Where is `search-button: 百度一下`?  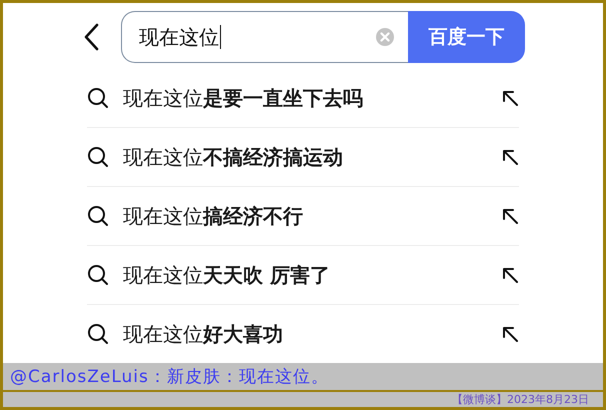 search-button: 百度一下 is located at coordinates (466, 37).